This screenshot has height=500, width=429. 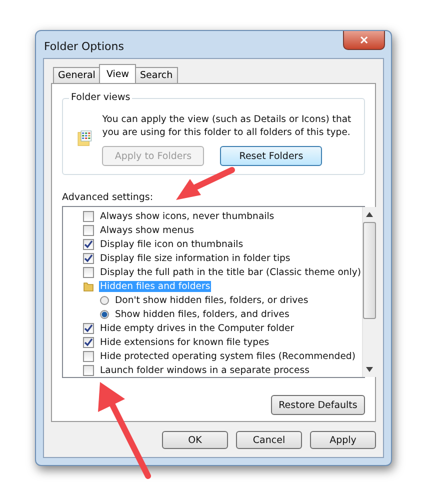 I want to click on setting-label: Always show menus, so click(x=147, y=230).